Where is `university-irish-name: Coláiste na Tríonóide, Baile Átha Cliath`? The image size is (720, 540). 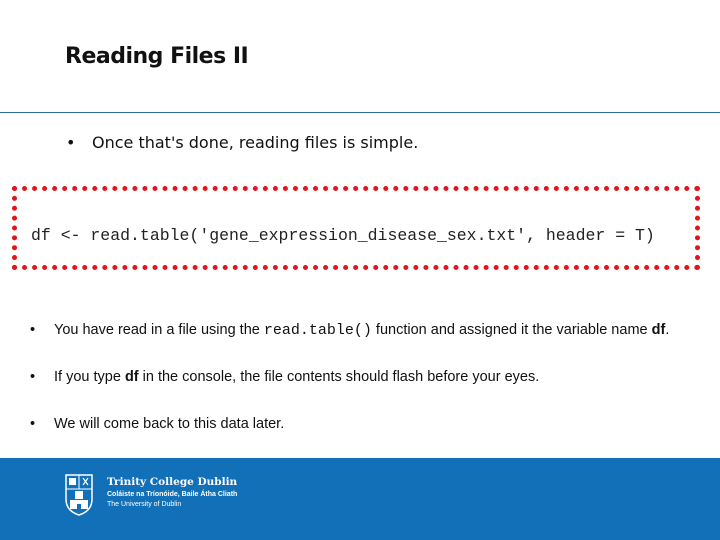 university-irish-name: Coláiste na Tríonóide, Baile Átha Cliath is located at coordinates (172, 494).